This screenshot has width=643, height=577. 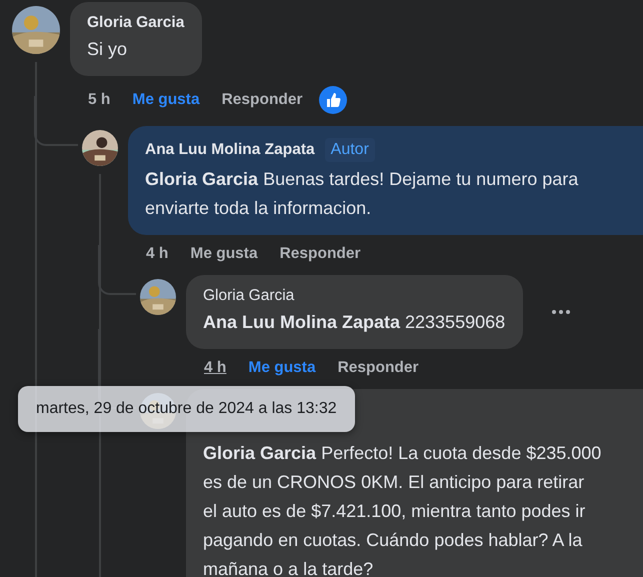 I want to click on comment-text: Gloria Garcia Perfecto! La cuota desde $235.000 es de un CRONOS 0KM. El anticipo para retirar el auto es de $7.421.100, mientra tanto podes ir pagando en cuotas. Cuándo podes hablar? A la mañana o a la tarde?, so click(x=402, y=509).